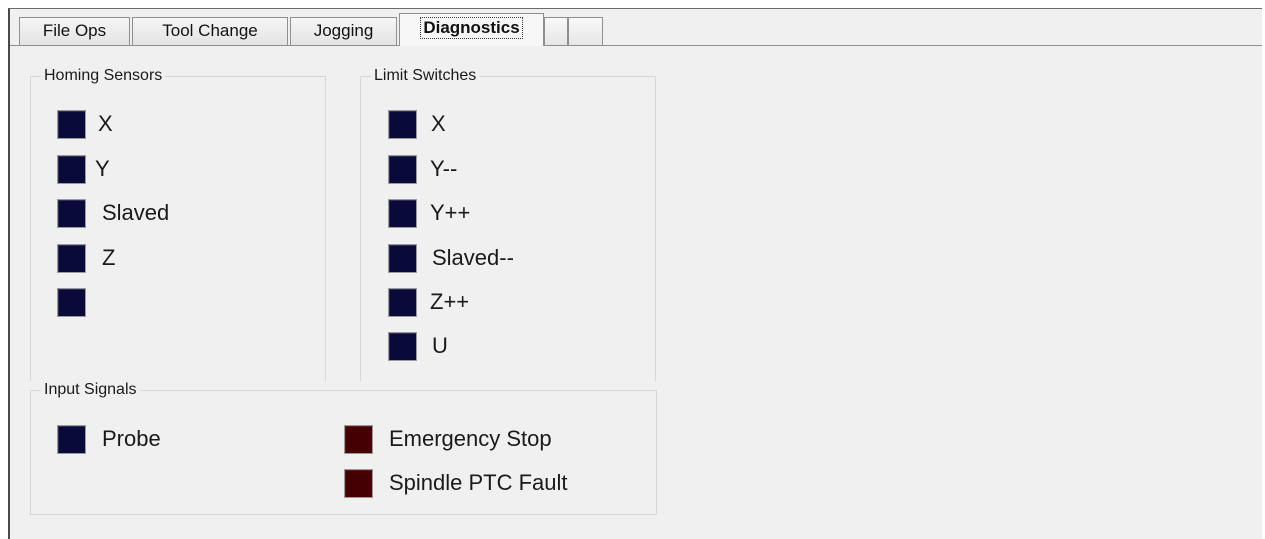 The width and height of the screenshot is (1265, 539). What do you see at coordinates (71, 302) in the screenshot?
I see `homing-5-indicator` at bounding box center [71, 302].